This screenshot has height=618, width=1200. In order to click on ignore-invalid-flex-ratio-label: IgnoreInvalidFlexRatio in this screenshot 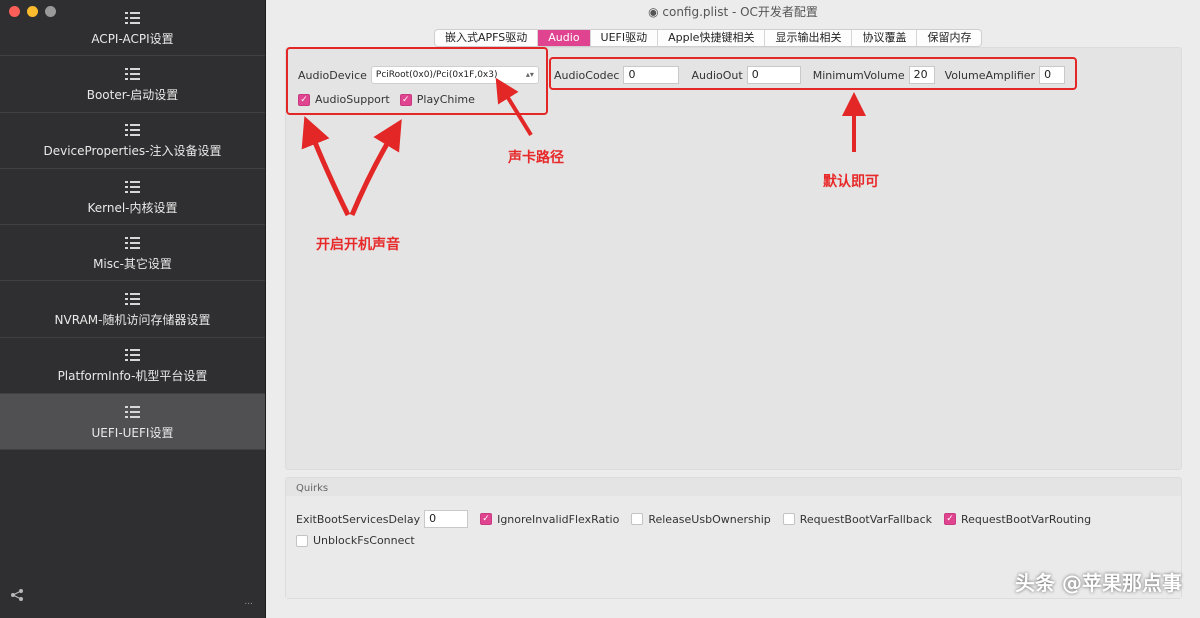, I will do `click(558, 519)`.